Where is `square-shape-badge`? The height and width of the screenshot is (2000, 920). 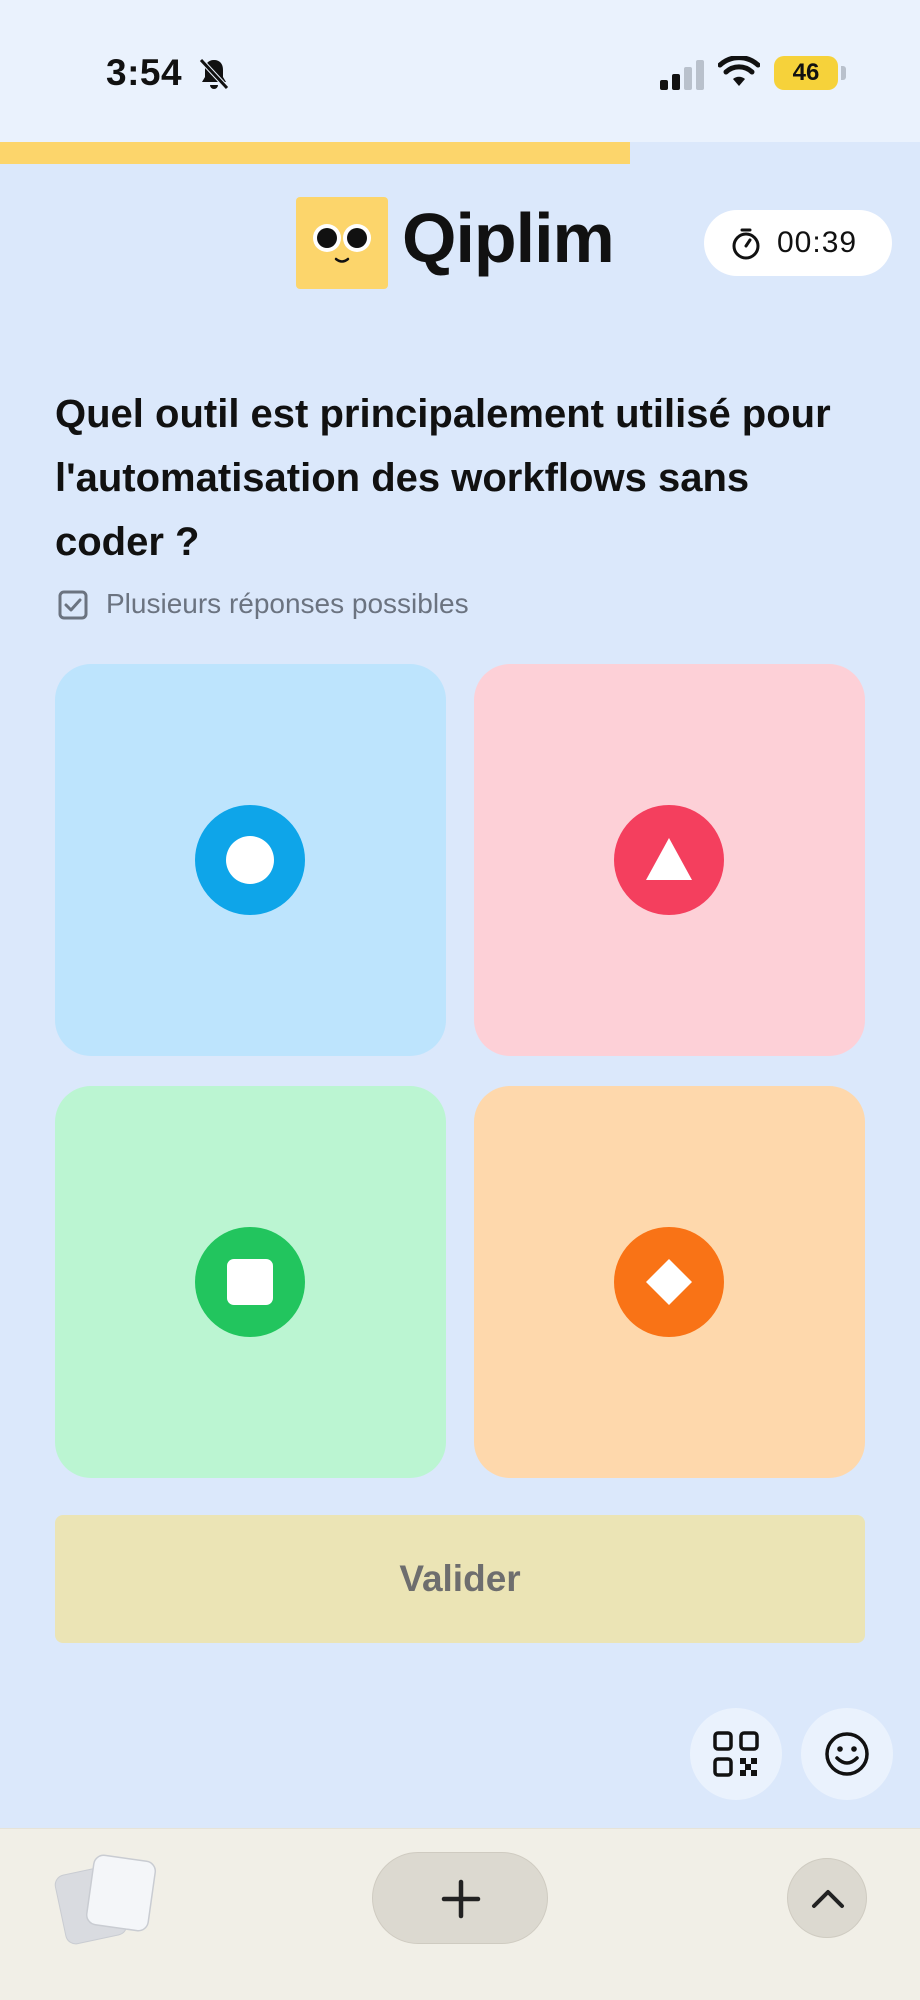 square-shape-badge is located at coordinates (250, 1282).